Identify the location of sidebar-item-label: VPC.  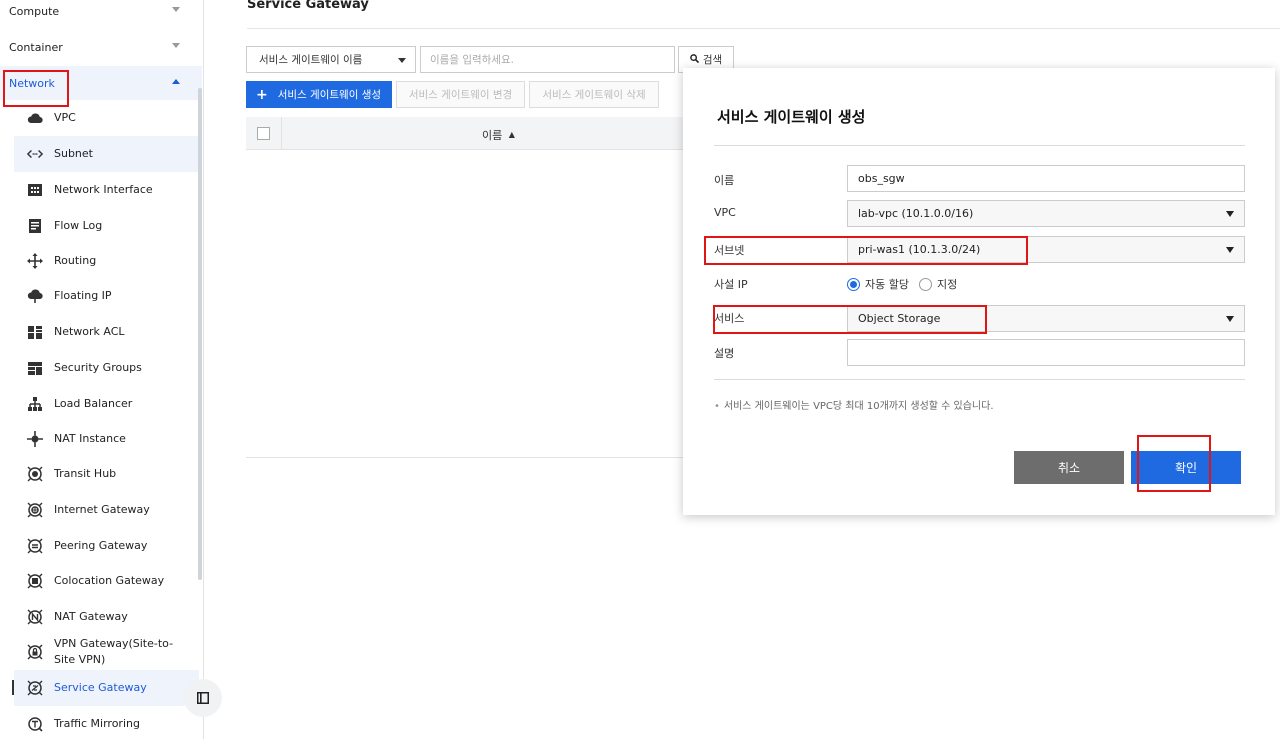
(65, 117).